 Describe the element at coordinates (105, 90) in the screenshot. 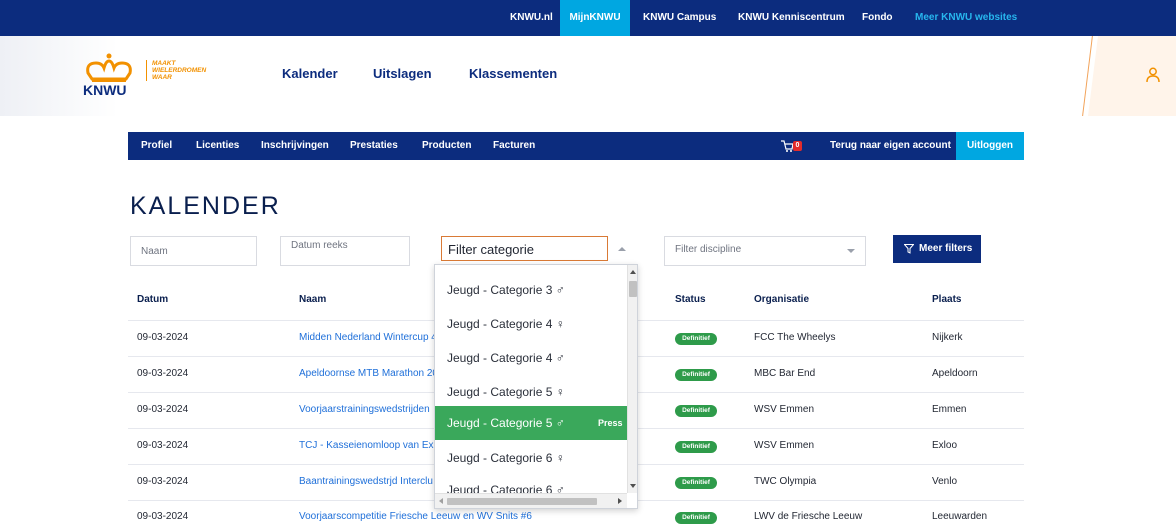

I see `logo-wordmark: KNWU` at that location.